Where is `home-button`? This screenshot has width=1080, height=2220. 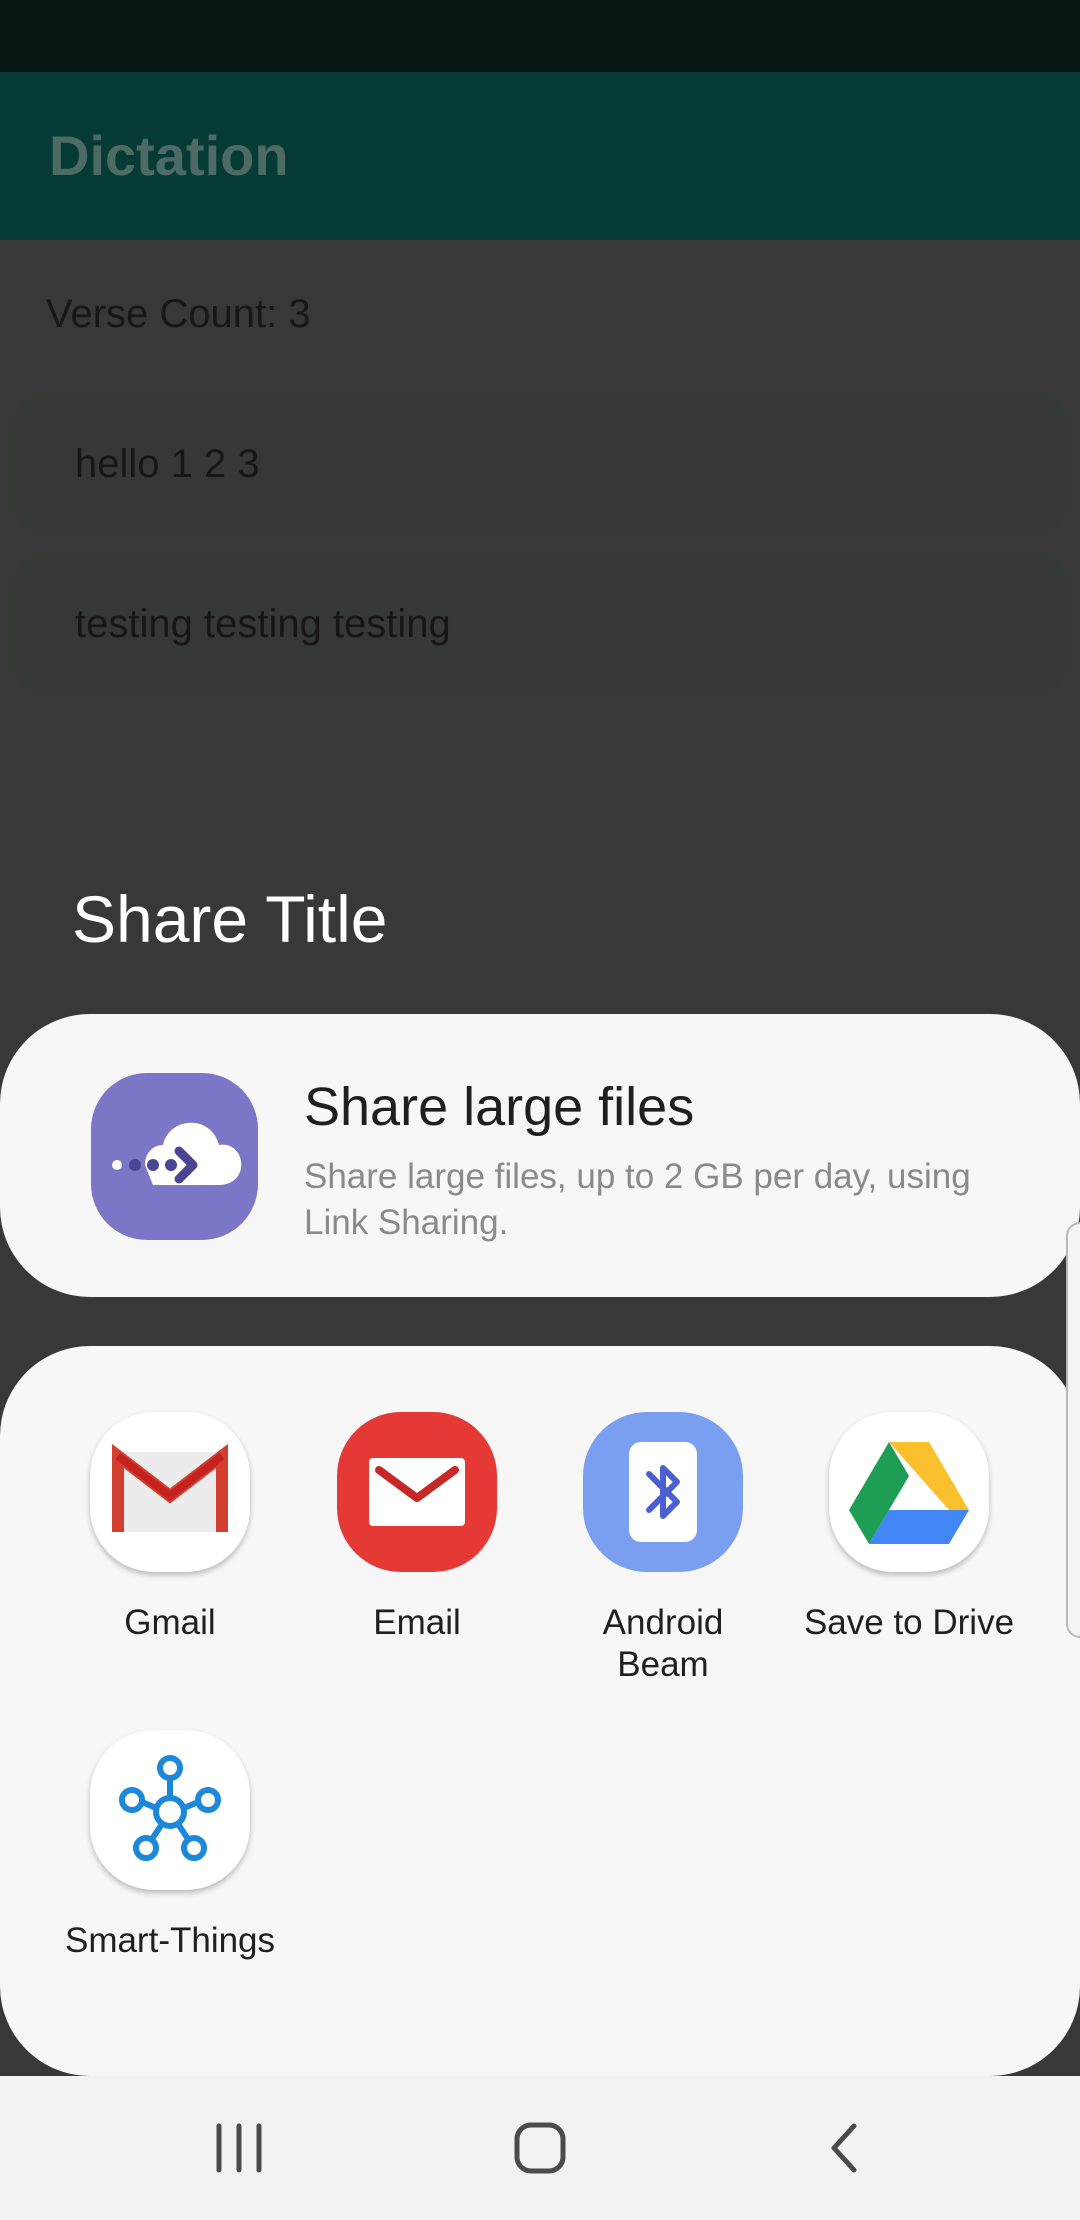
home-button is located at coordinates (540, 2148).